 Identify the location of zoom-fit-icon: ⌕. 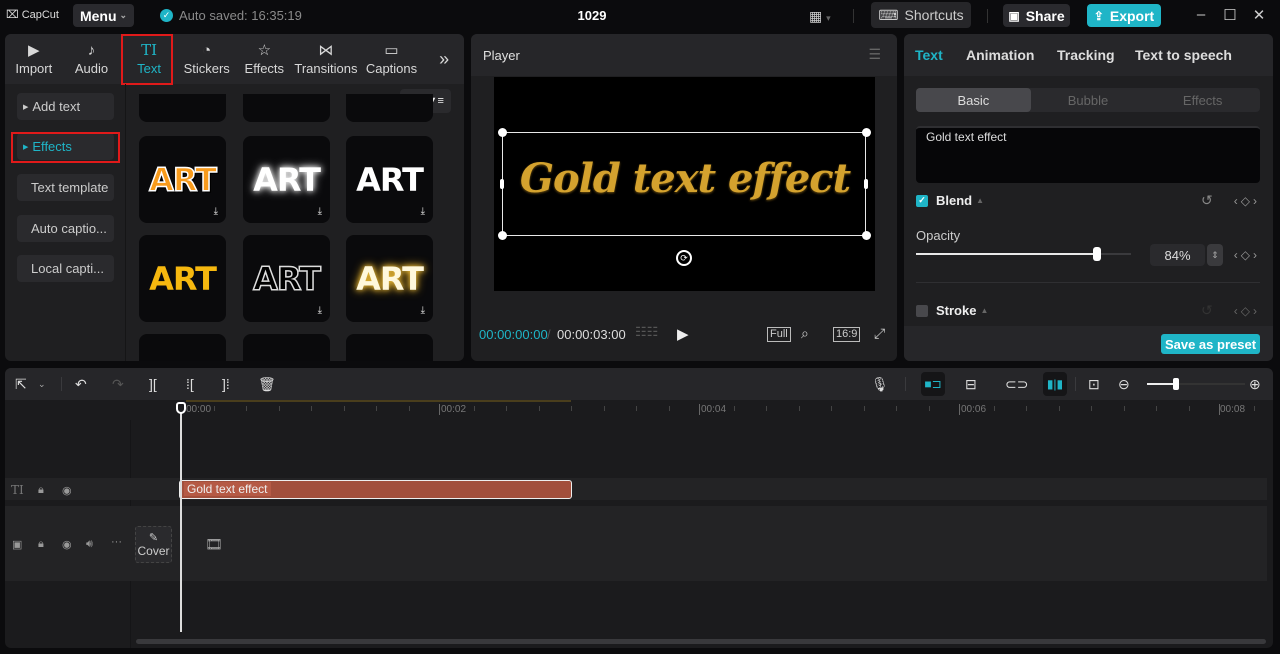
(805, 333).